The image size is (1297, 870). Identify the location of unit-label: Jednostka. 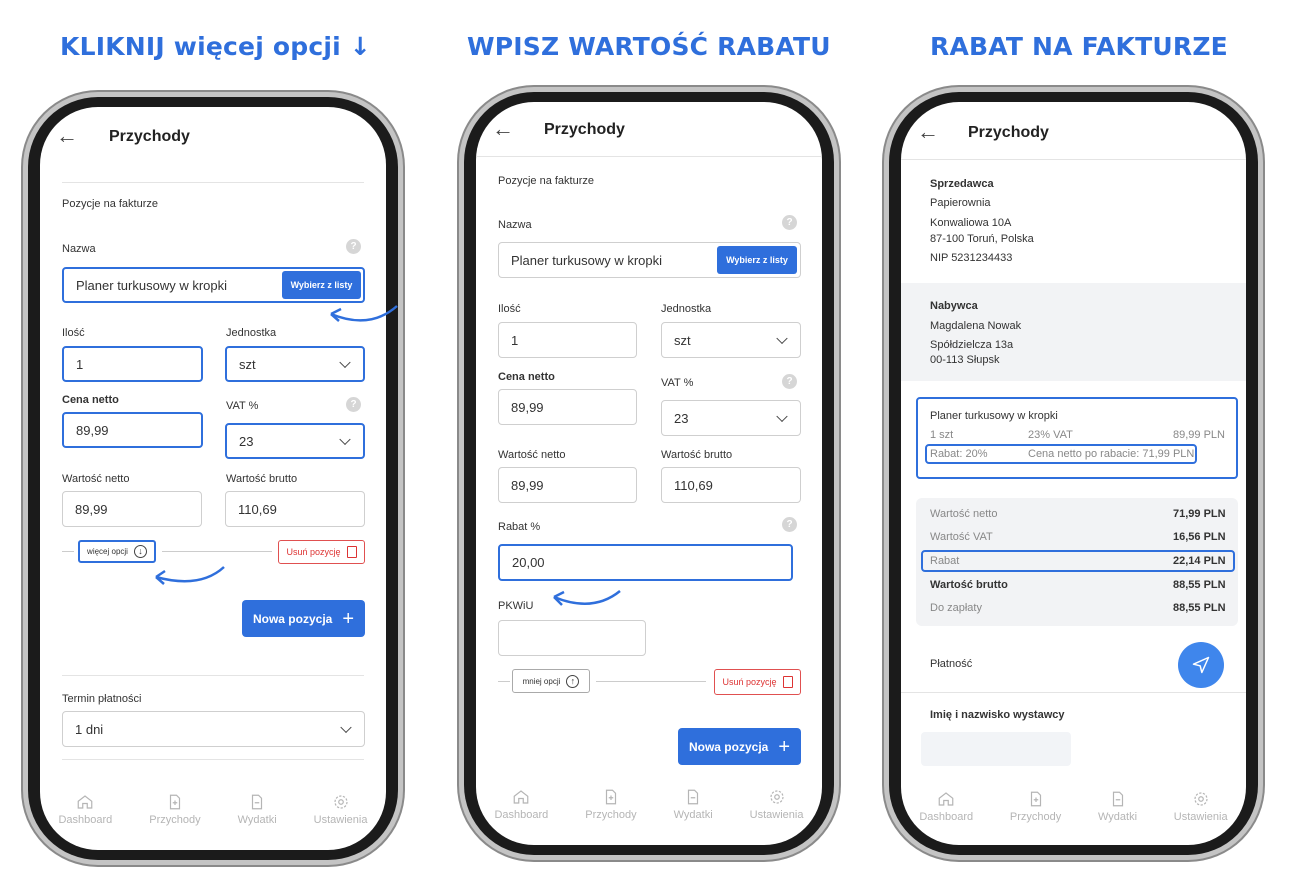
(251, 333).